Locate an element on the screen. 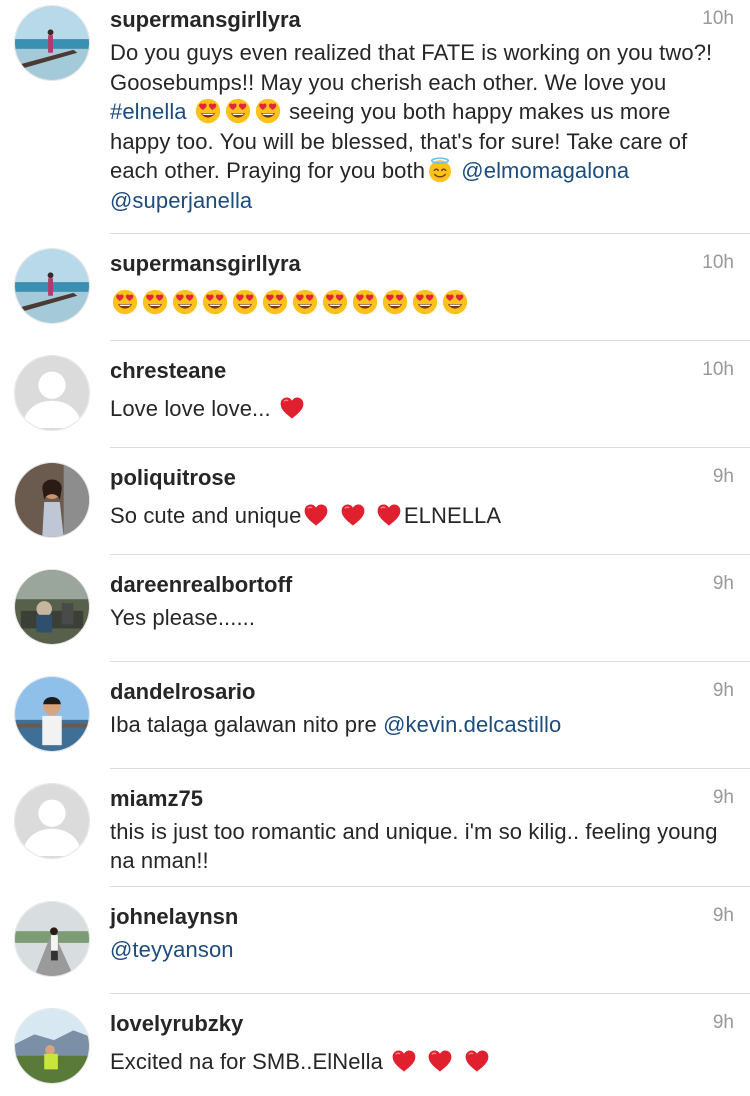  comment-text: So cute and unique ELNELLA is located at coordinates (422, 515).